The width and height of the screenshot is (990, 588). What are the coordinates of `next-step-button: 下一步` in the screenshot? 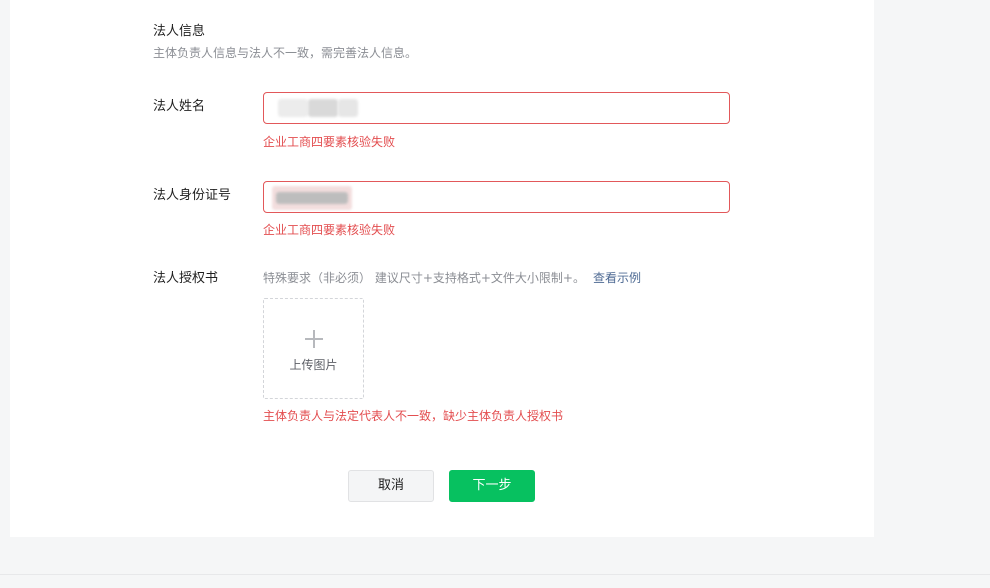 It's located at (492, 486).